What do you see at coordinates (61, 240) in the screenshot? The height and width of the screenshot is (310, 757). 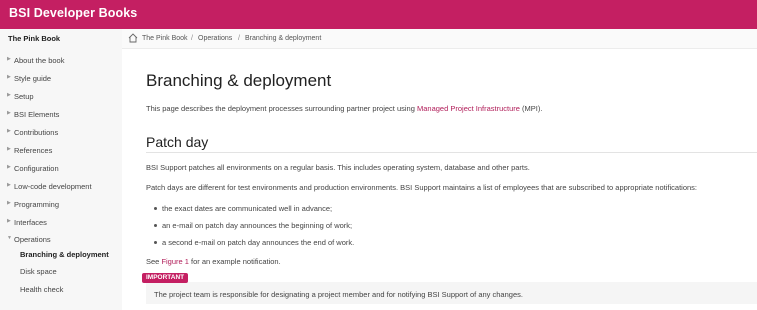 I see `sidebar-item-operations: ▼ Operations` at bounding box center [61, 240].